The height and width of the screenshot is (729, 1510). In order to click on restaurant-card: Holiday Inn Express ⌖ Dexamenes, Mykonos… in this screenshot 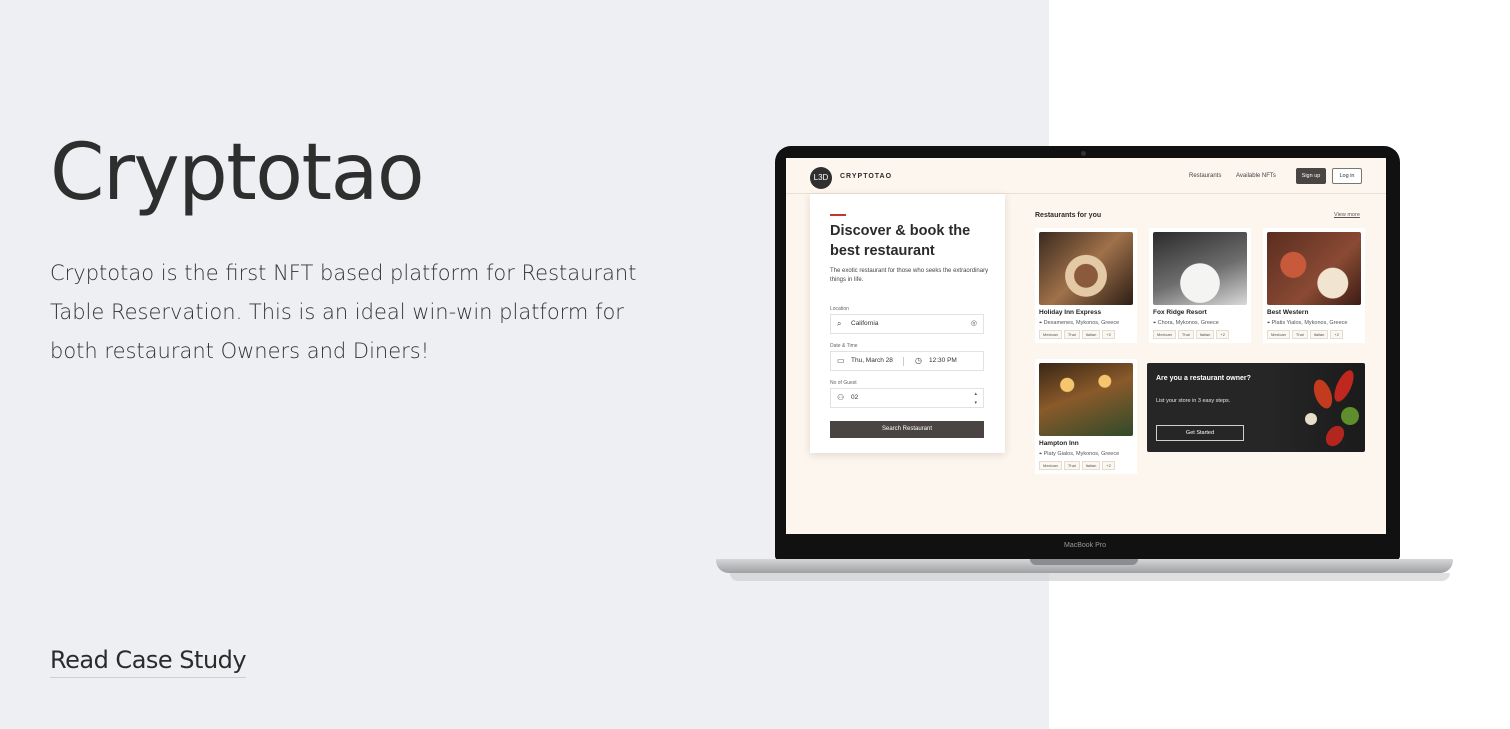, I will do `click(1086, 285)`.